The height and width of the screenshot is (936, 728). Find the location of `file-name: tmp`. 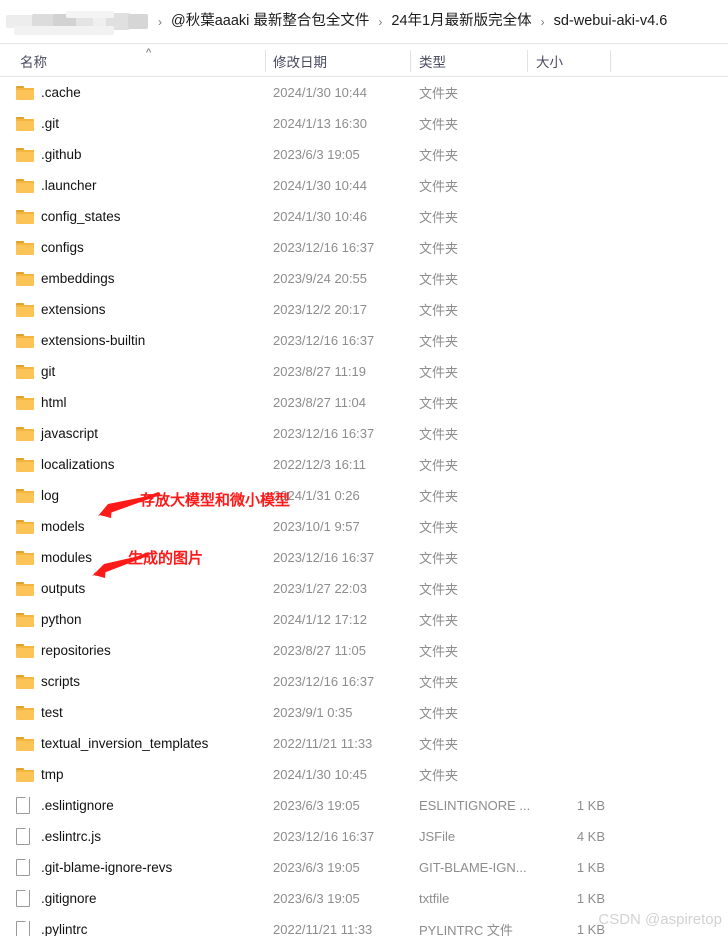

file-name: tmp is located at coordinates (52, 774).